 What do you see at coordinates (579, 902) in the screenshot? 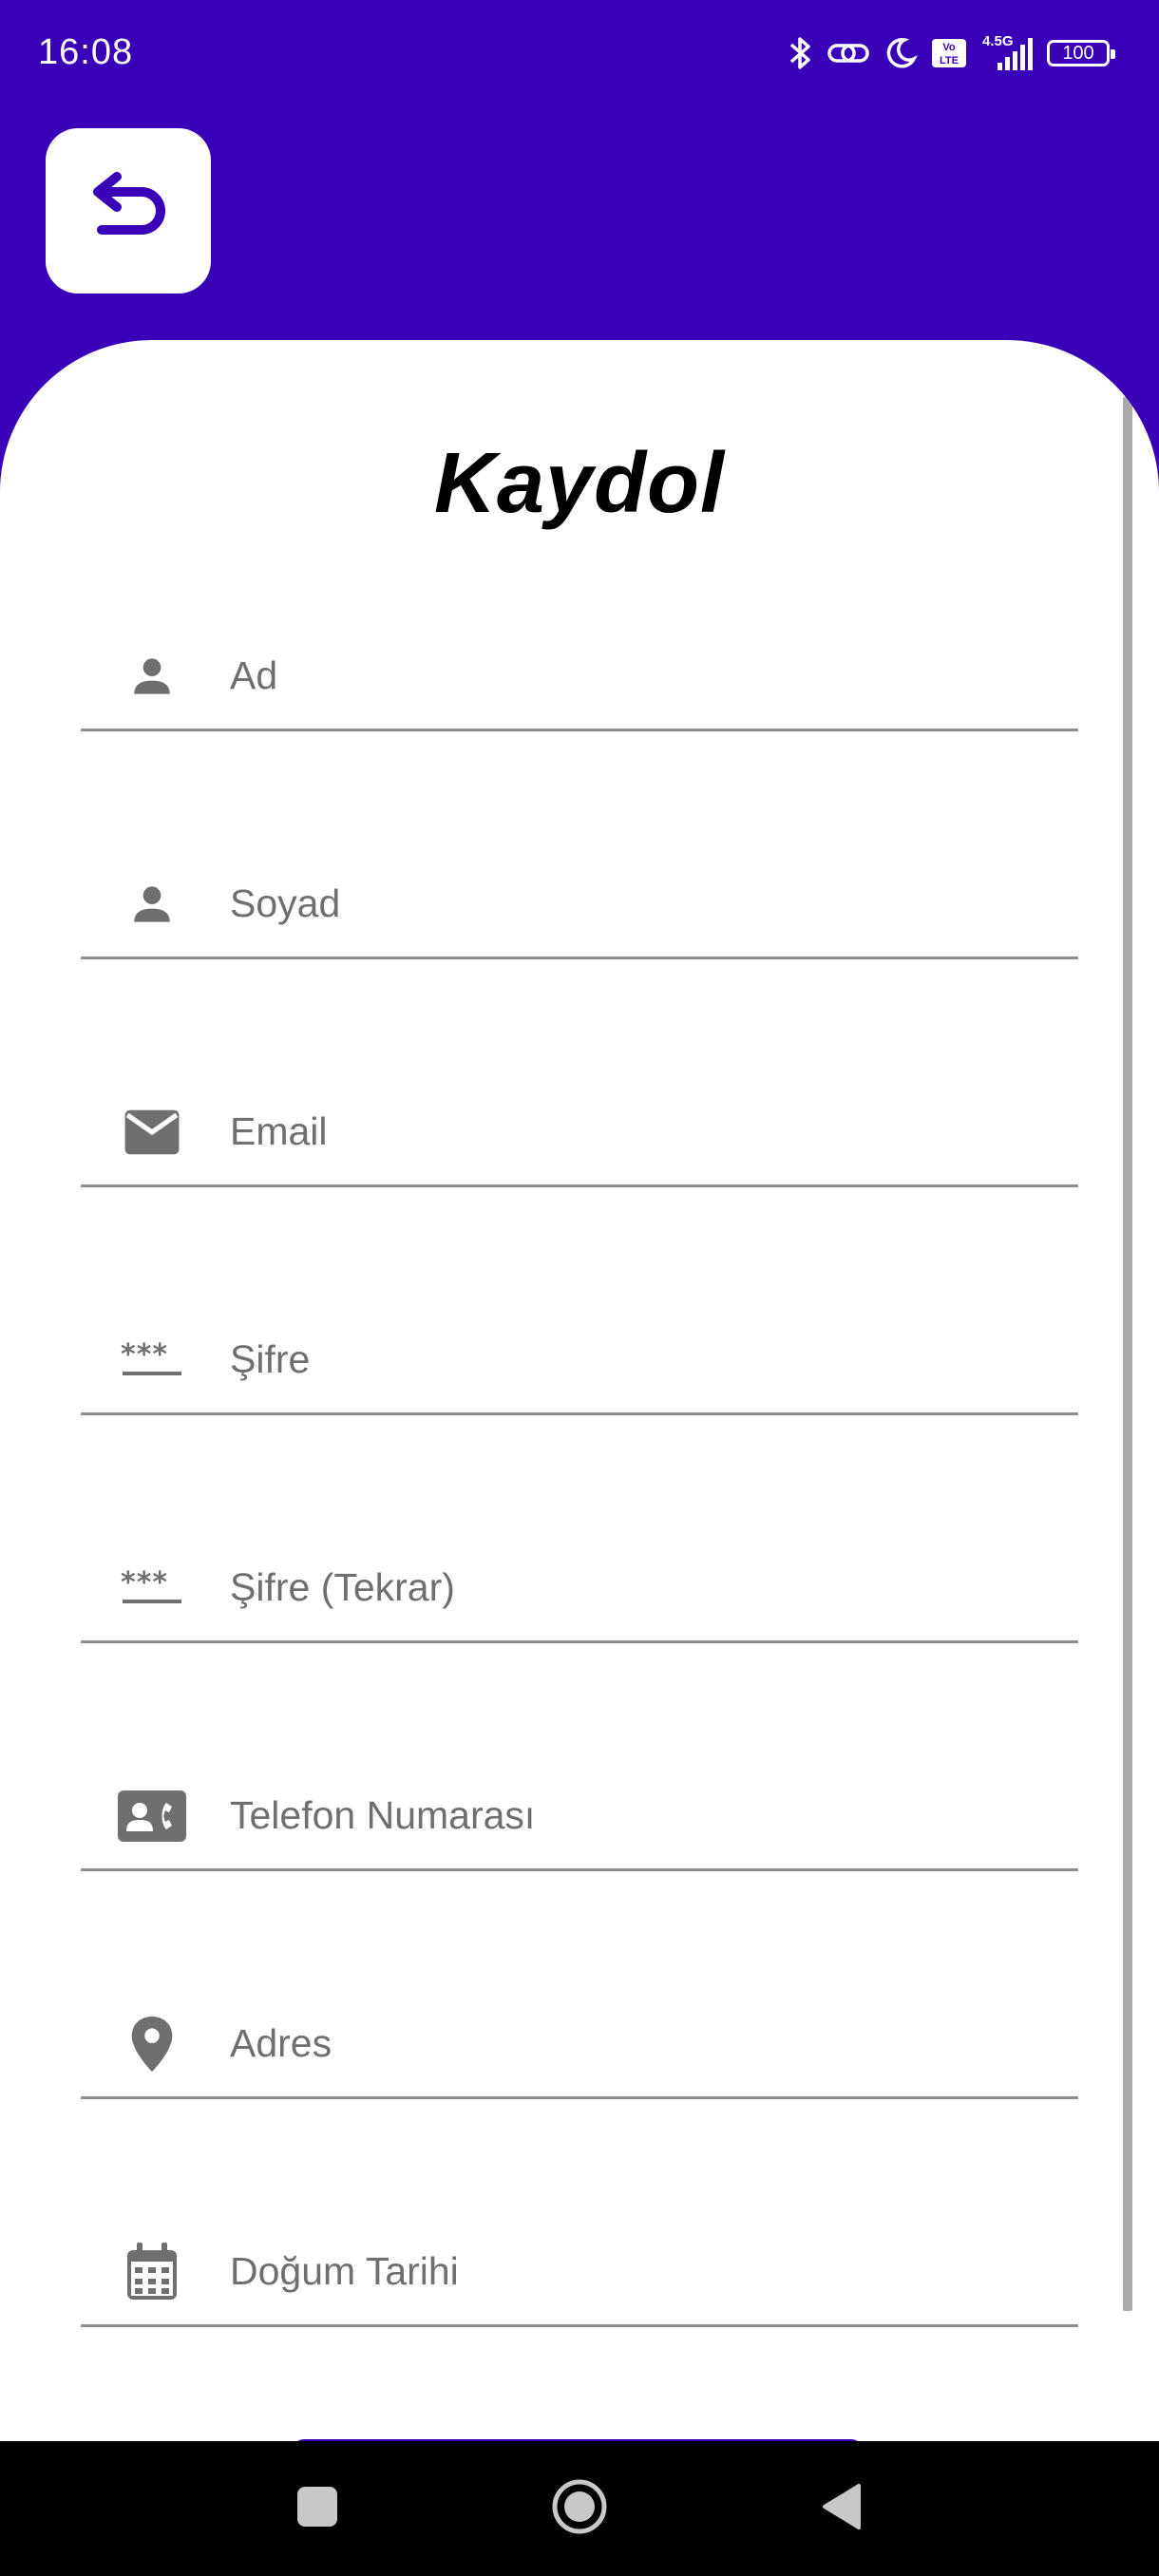
I see `last-name-field: Soyad` at bounding box center [579, 902].